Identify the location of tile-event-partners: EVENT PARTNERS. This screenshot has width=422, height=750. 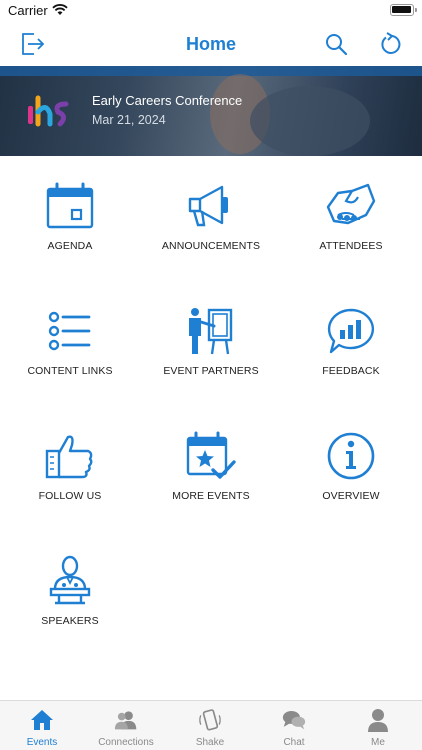
(211, 350).